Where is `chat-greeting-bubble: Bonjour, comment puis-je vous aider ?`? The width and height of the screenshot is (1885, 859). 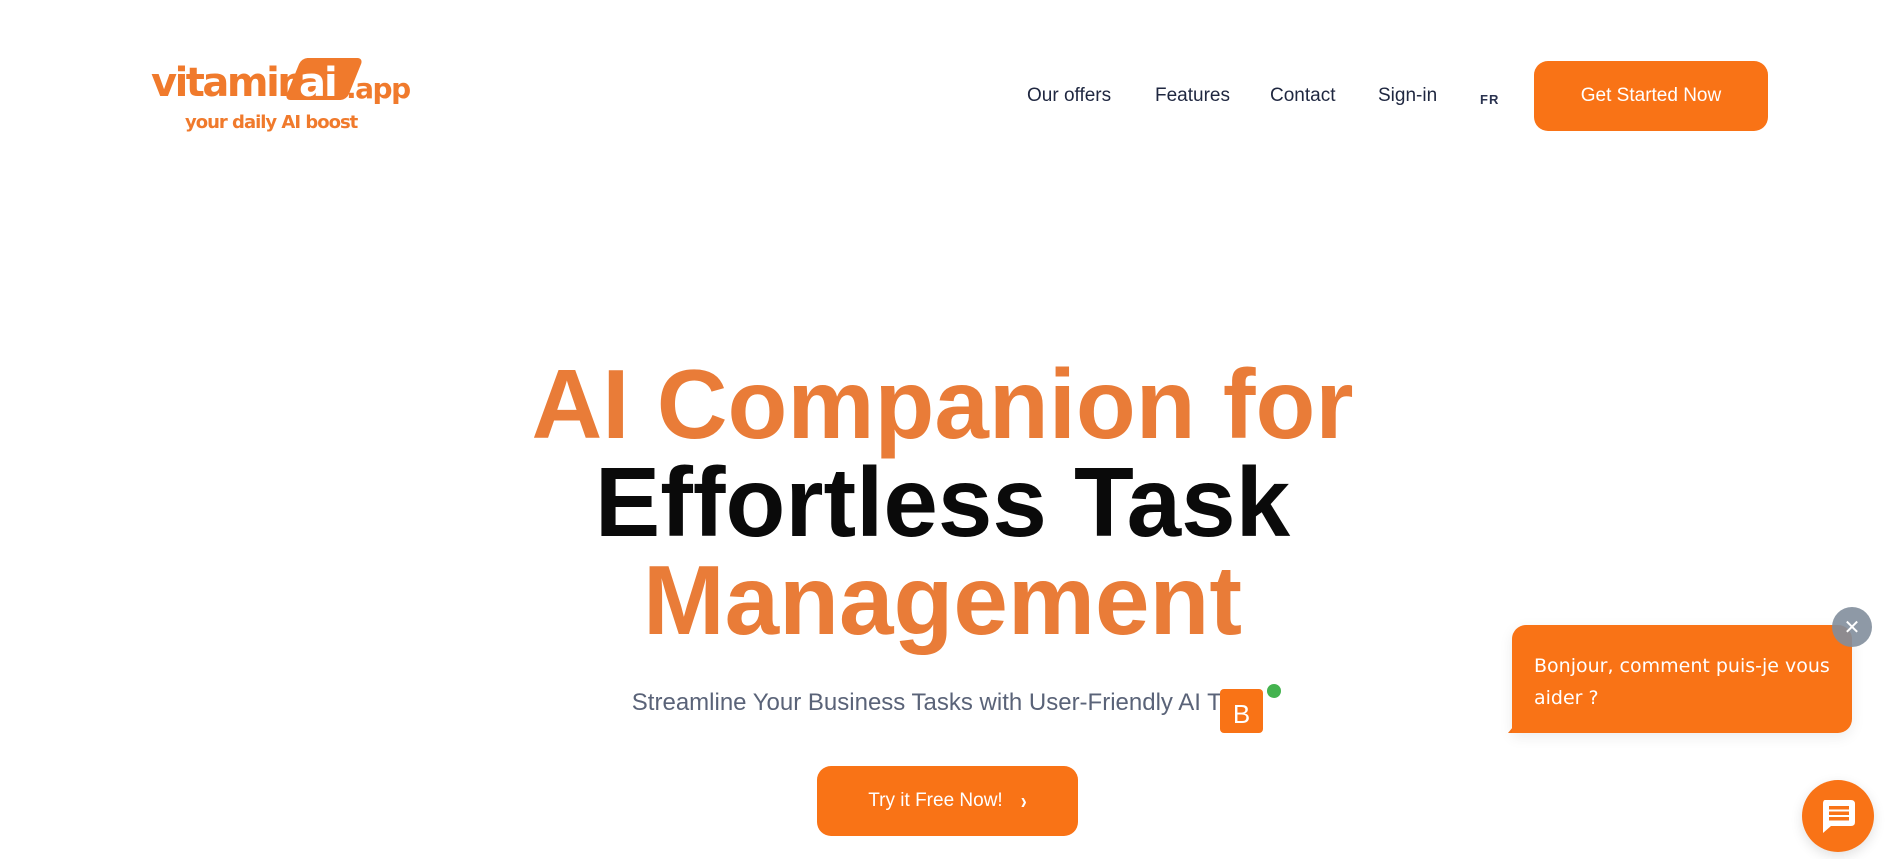 chat-greeting-bubble: Bonjour, comment puis-je vous aider ? is located at coordinates (1682, 679).